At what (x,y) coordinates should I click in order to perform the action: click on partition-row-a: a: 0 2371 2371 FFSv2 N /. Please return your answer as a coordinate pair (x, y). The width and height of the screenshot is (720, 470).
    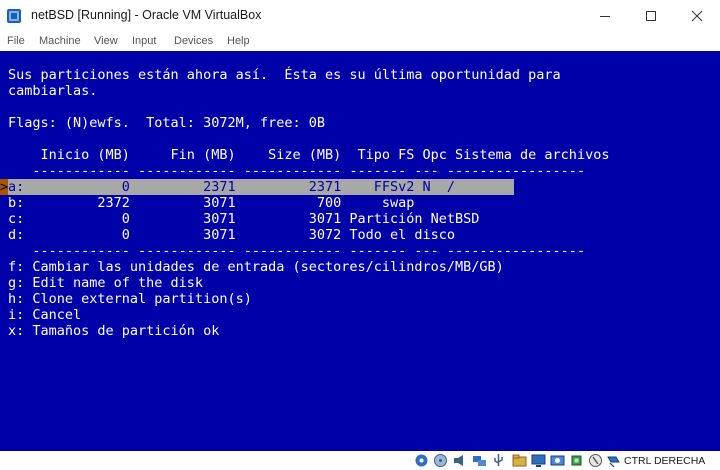
    Looking at the image, I should click on (231, 187).